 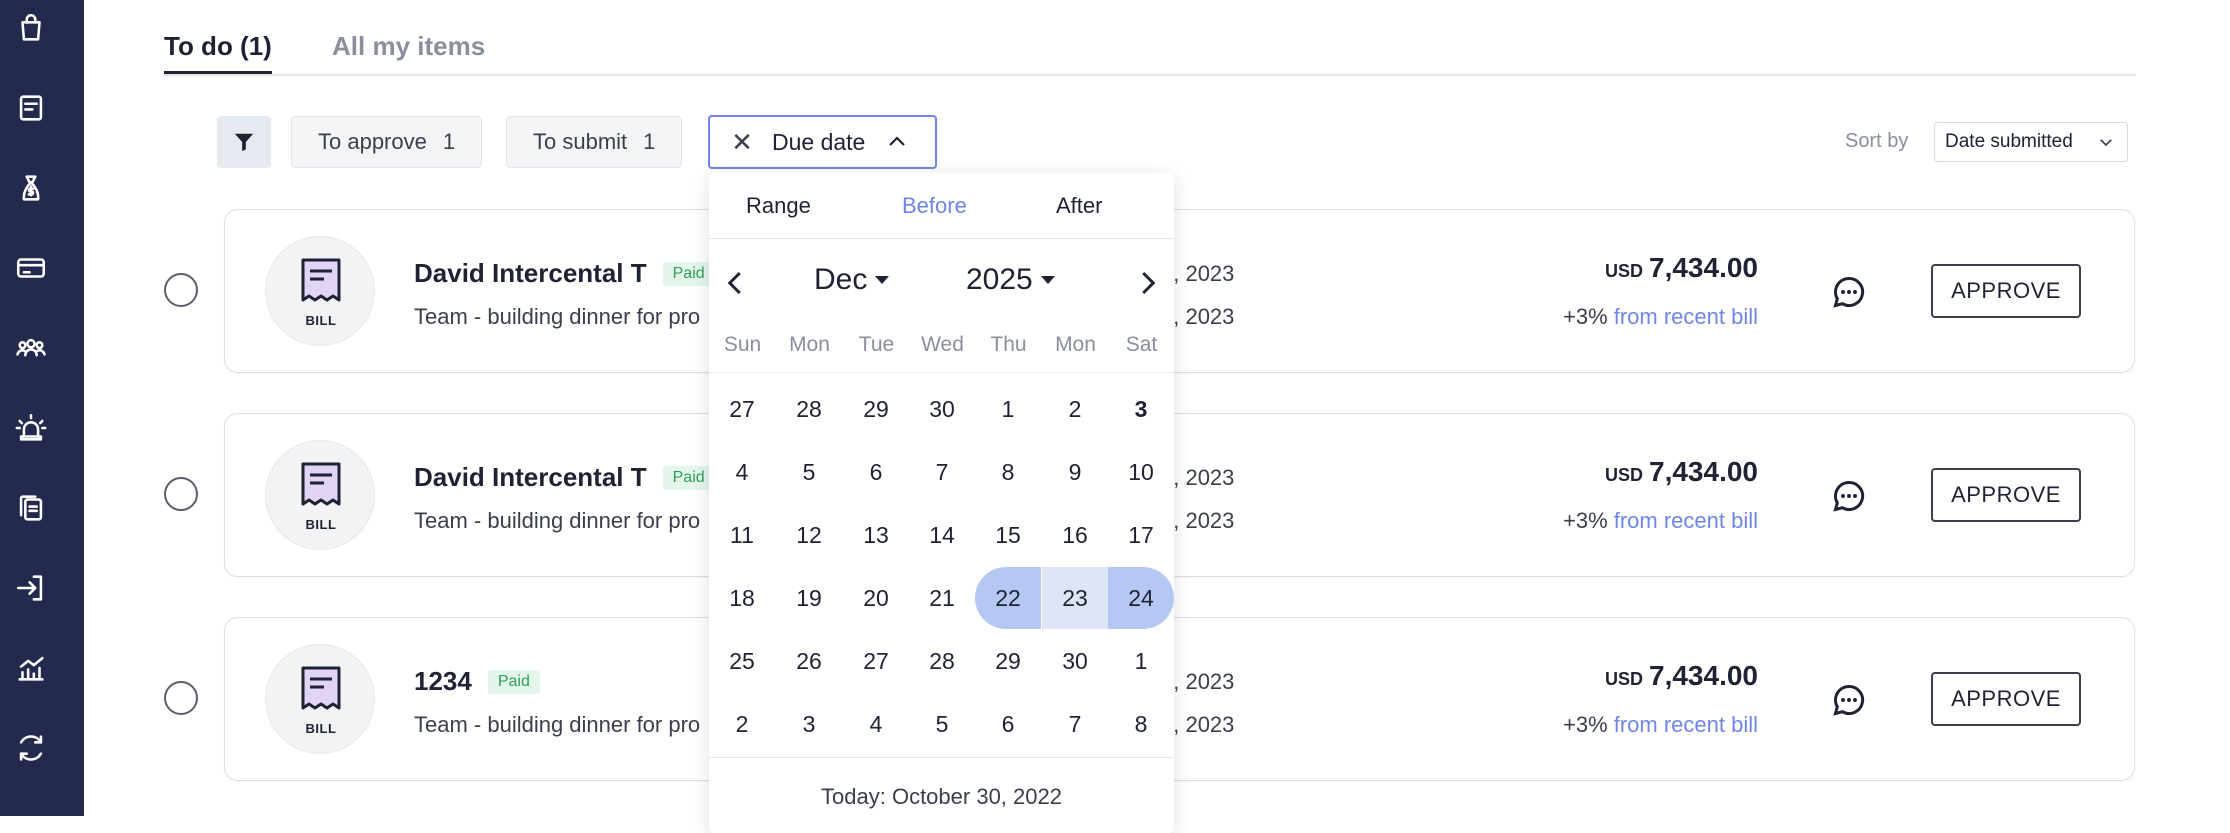 I want to click on weekday-label: Sun, so click(x=742, y=344).